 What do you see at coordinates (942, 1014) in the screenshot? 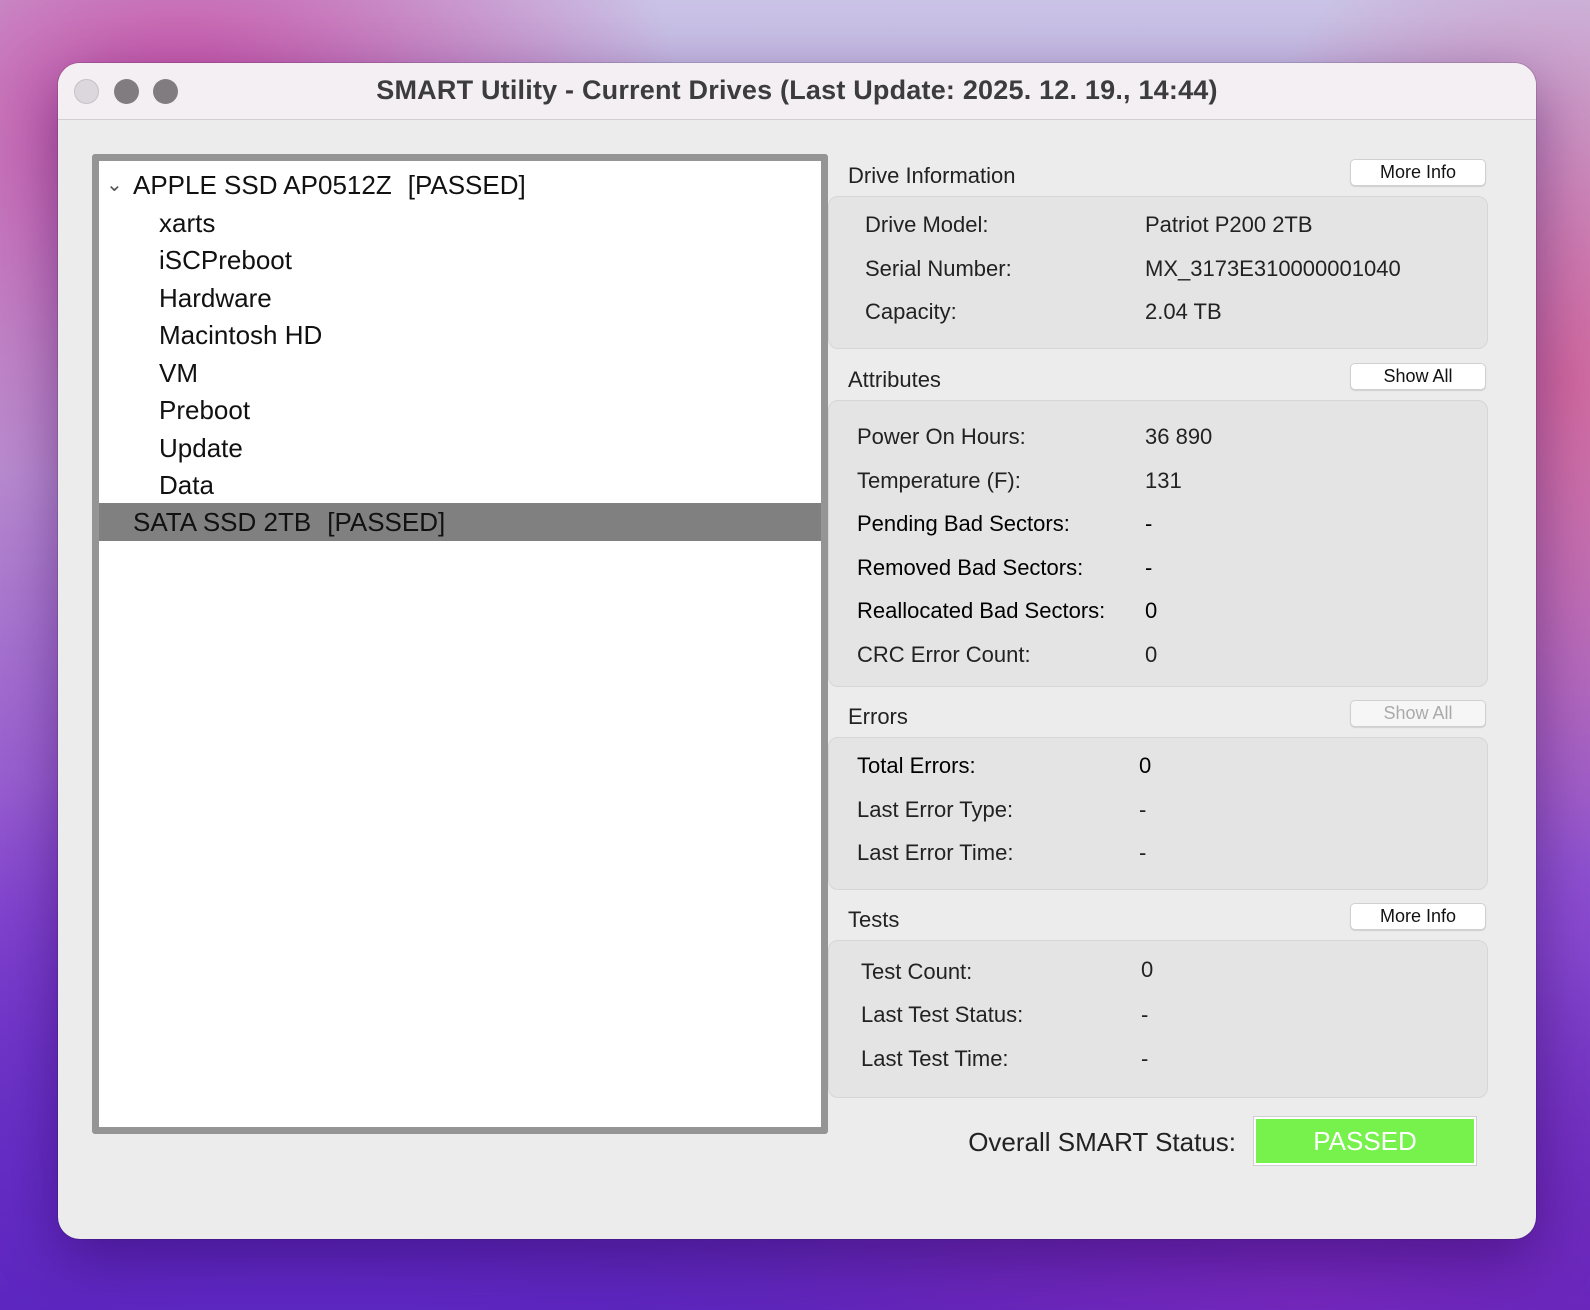
I see `last-test-status-label: Last Test Status:` at bounding box center [942, 1014].